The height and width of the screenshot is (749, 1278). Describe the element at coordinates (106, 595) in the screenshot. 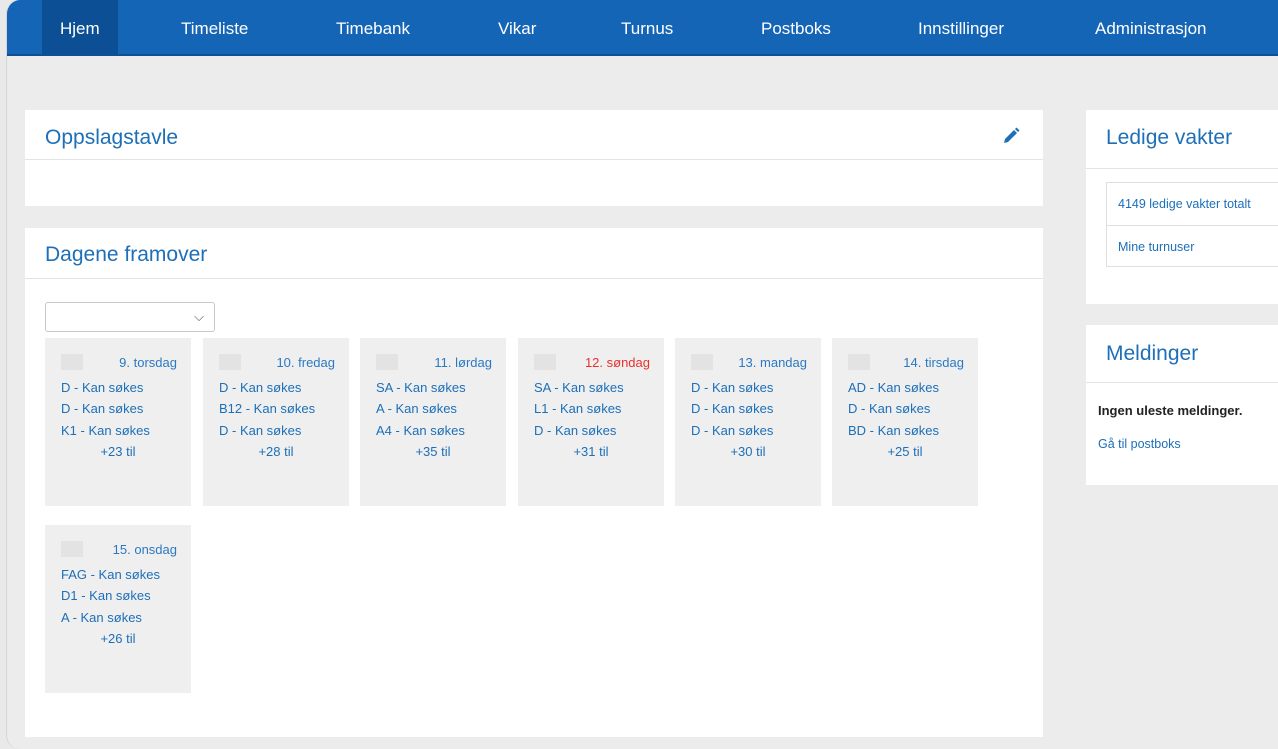

I see `shift-link: D1 - Kan søkes` at that location.